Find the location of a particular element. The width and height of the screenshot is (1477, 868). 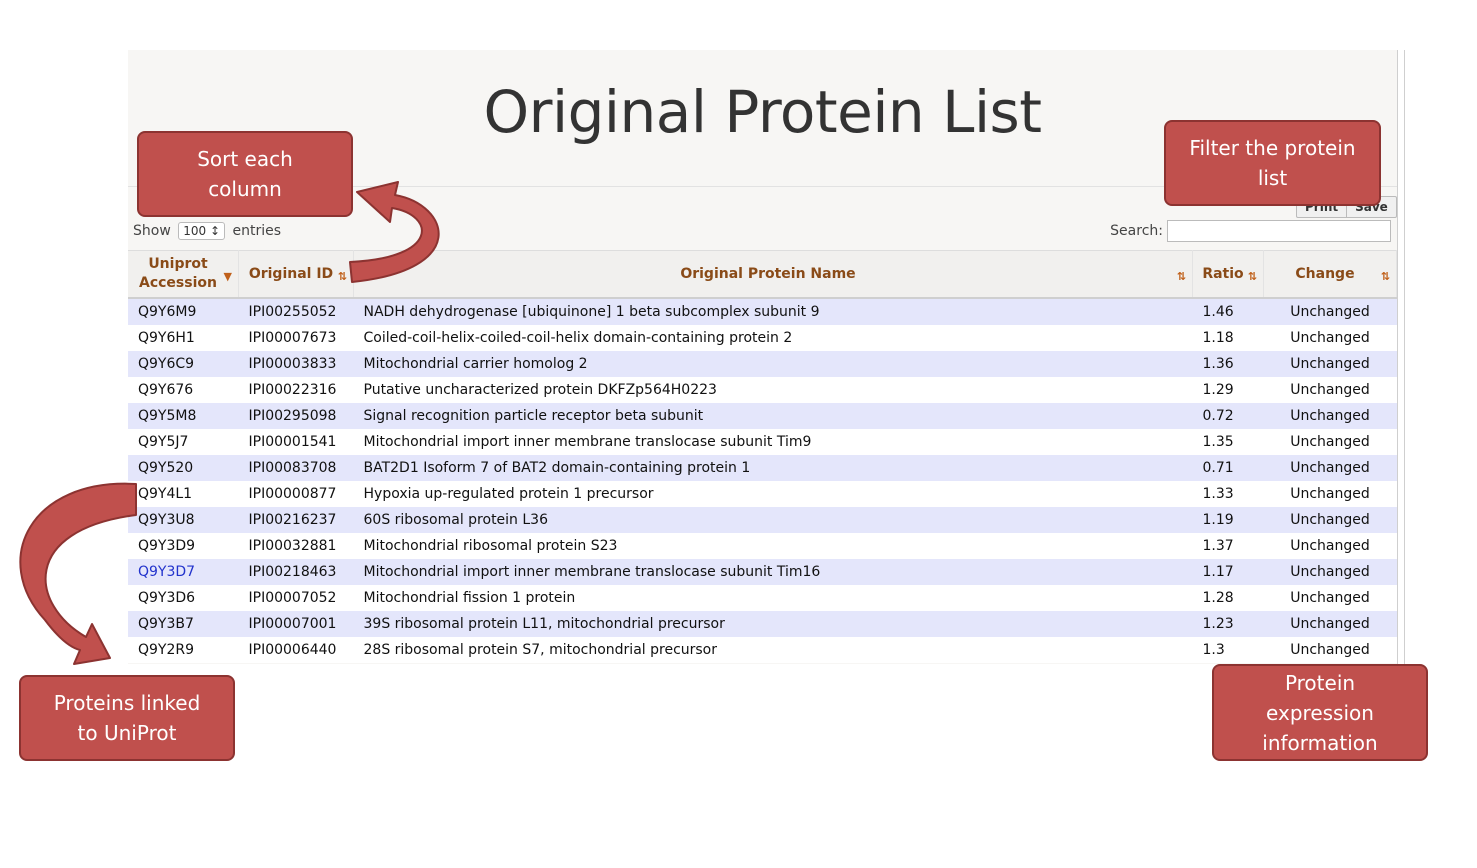

protein-name-cell: Mitochondrial fission 1 protein is located at coordinates (773, 598).